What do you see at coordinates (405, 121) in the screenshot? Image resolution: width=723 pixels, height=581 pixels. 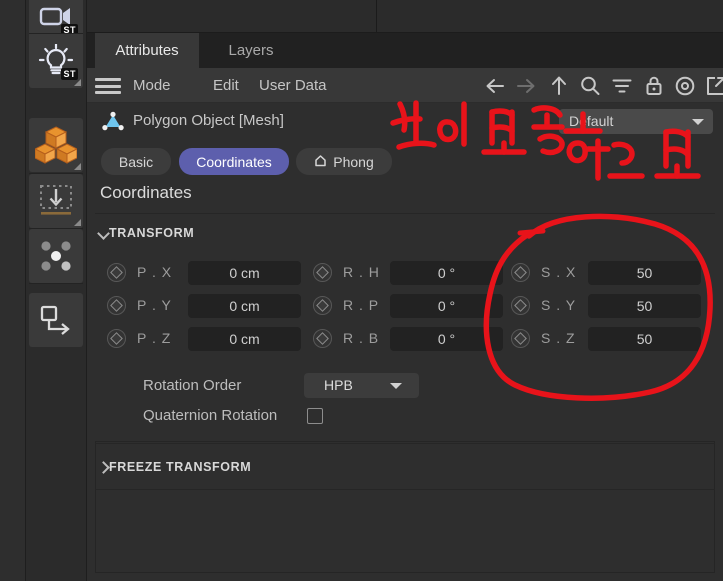 I see `object-header-row: Polygon Object [Mesh] Default` at bounding box center [405, 121].